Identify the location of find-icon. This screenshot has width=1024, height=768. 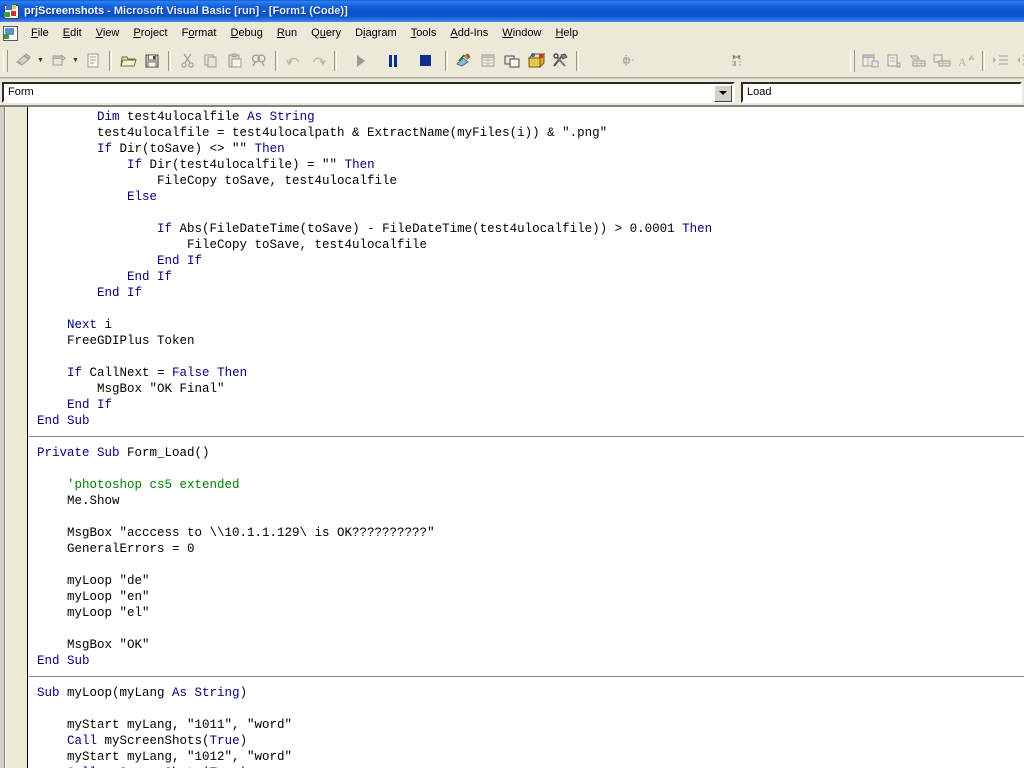
(259, 60).